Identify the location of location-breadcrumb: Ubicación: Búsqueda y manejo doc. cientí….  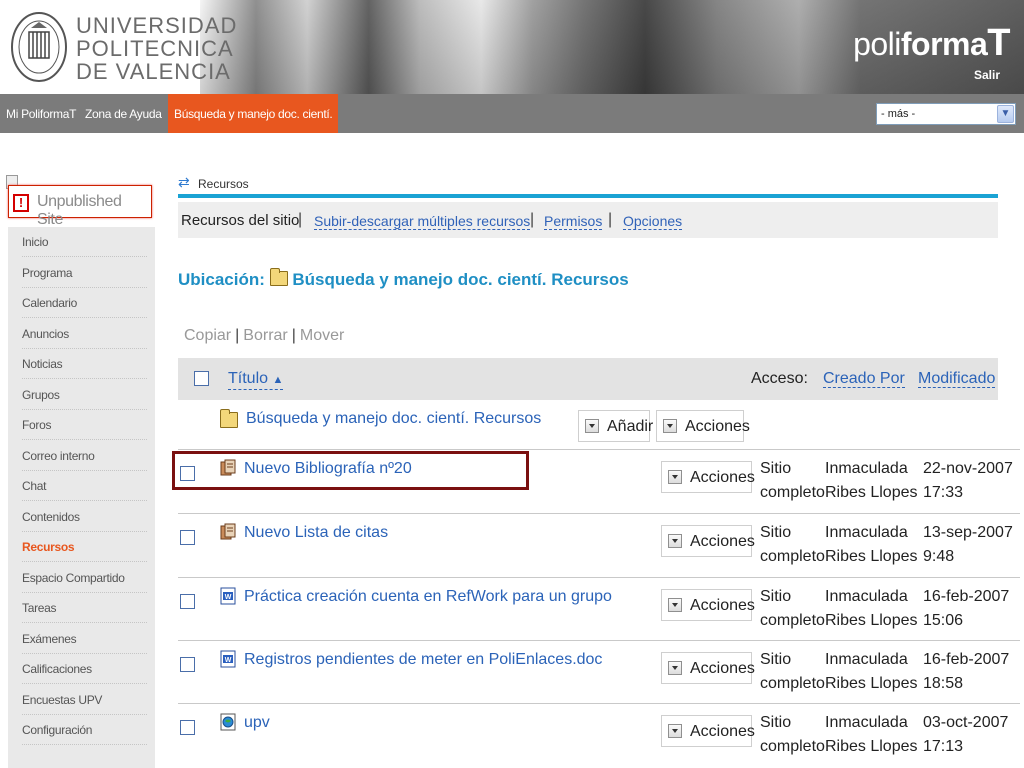
(403, 279).